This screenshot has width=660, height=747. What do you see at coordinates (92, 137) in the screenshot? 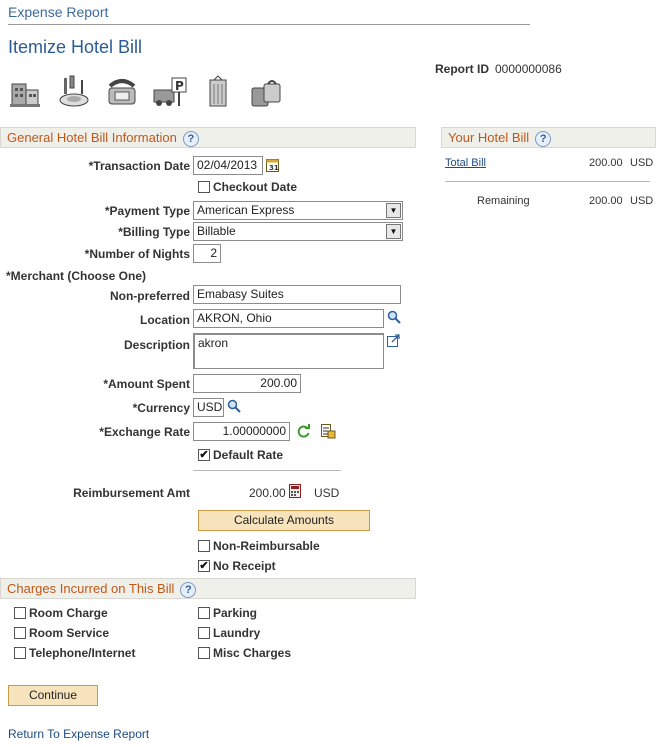
I see `general-section-title: General Hotel Bill Information` at bounding box center [92, 137].